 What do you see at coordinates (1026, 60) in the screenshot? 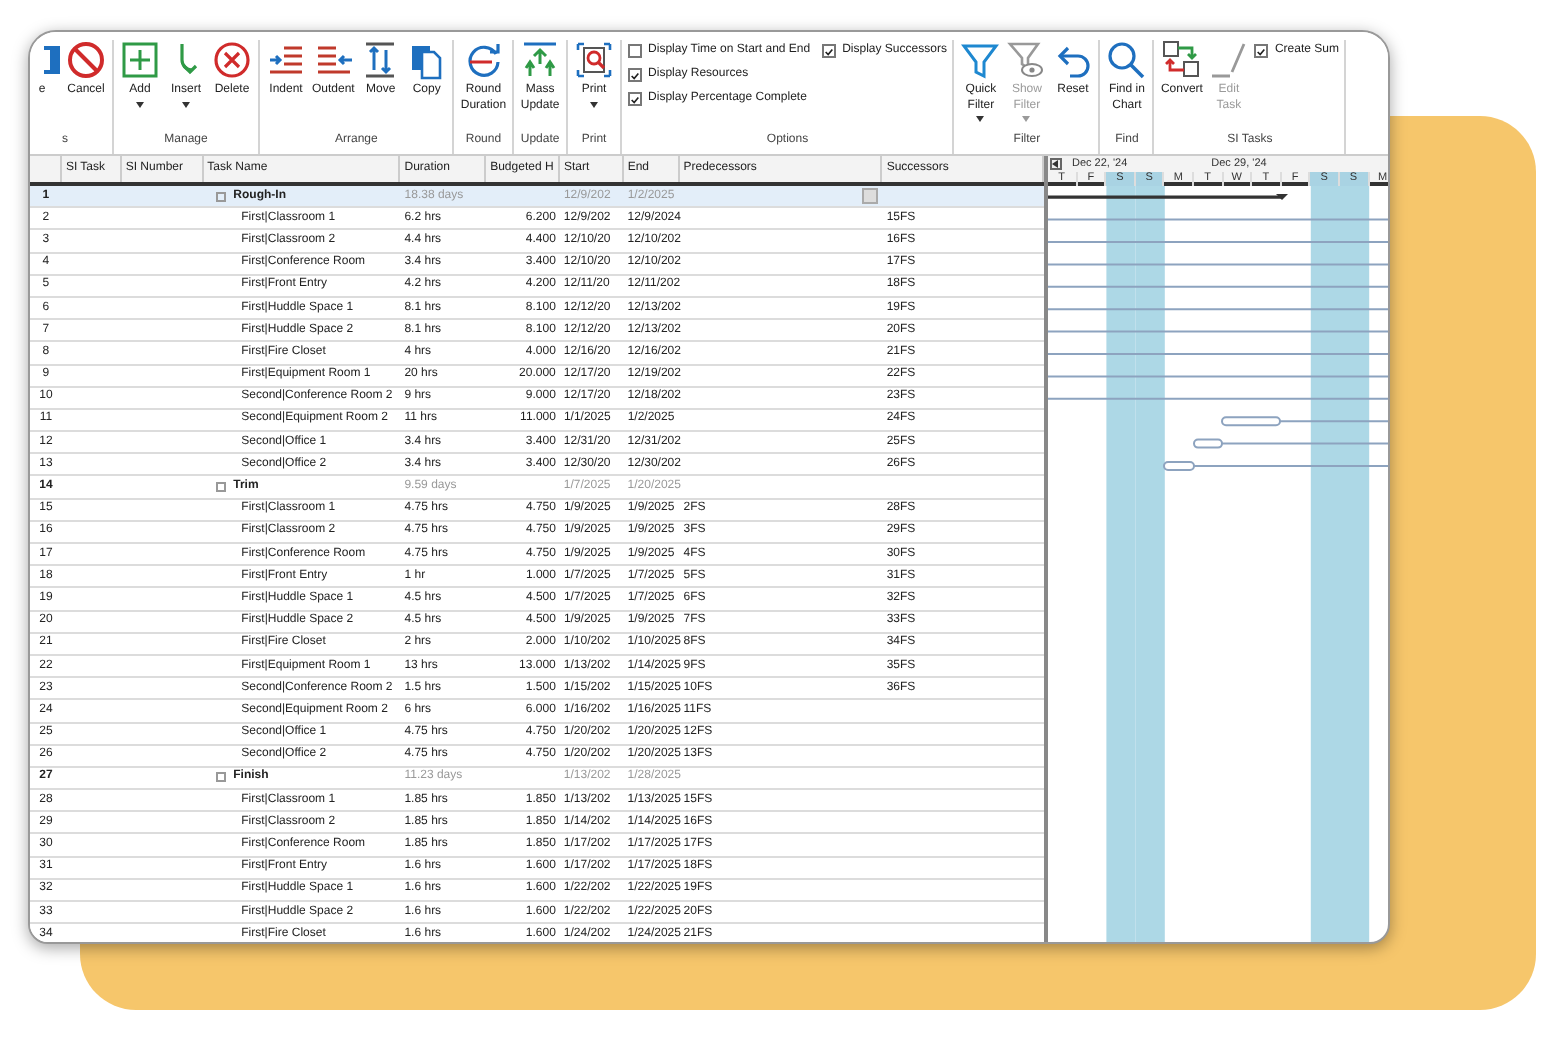
I see `filter-eye-icon` at bounding box center [1026, 60].